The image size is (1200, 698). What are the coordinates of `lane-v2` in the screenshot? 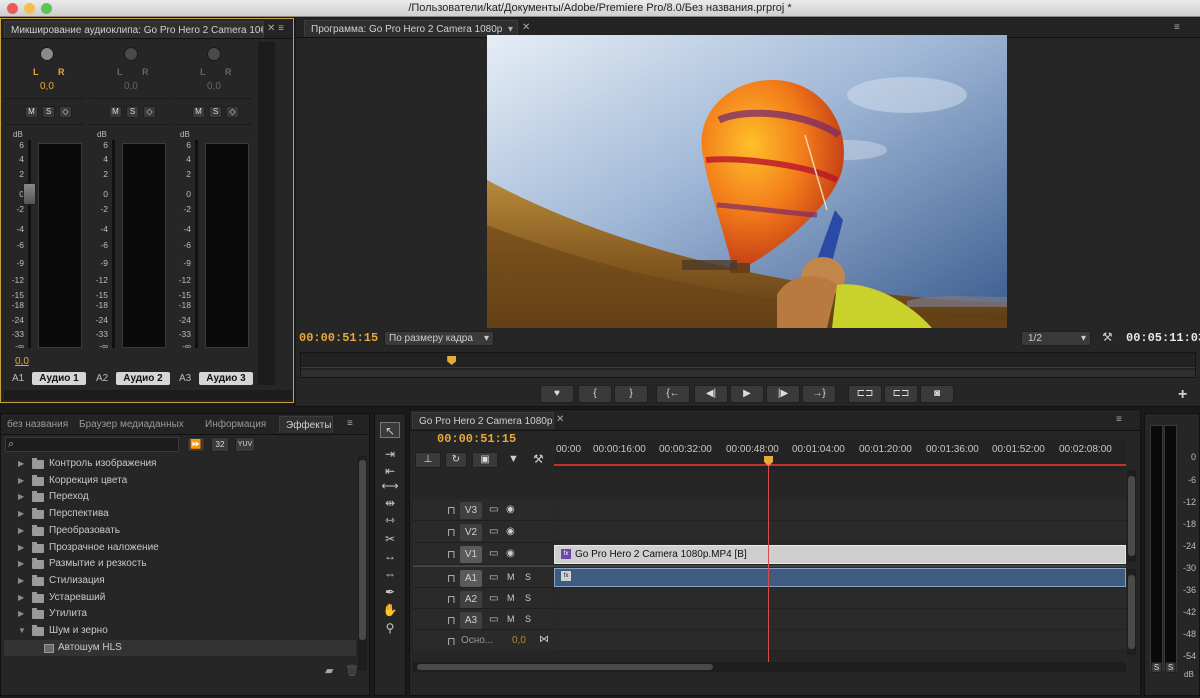 It's located at (840, 532).